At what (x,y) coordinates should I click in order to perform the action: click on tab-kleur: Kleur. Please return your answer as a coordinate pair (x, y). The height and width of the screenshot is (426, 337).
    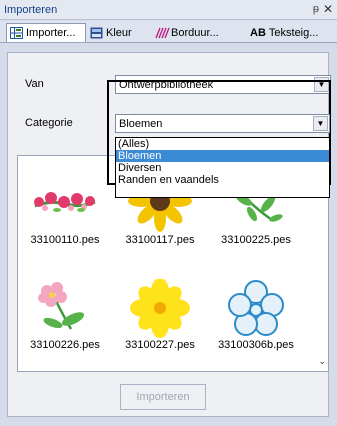
    Looking at the image, I should click on (111, 32).